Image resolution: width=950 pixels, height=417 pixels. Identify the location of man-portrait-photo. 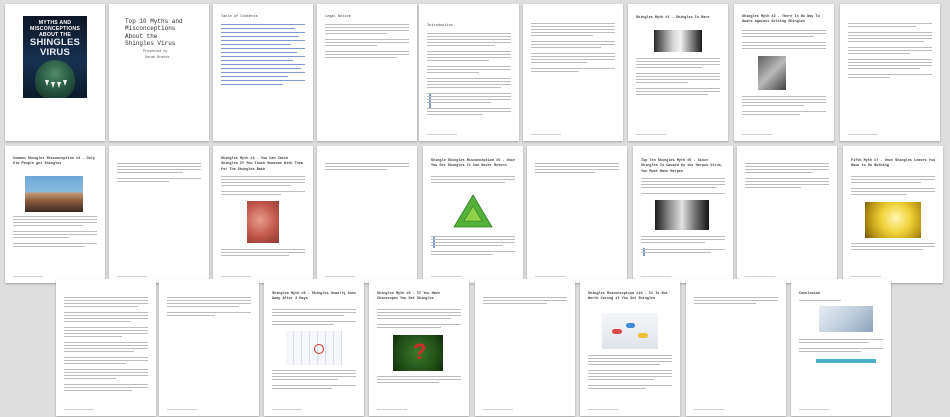
(54, 194).